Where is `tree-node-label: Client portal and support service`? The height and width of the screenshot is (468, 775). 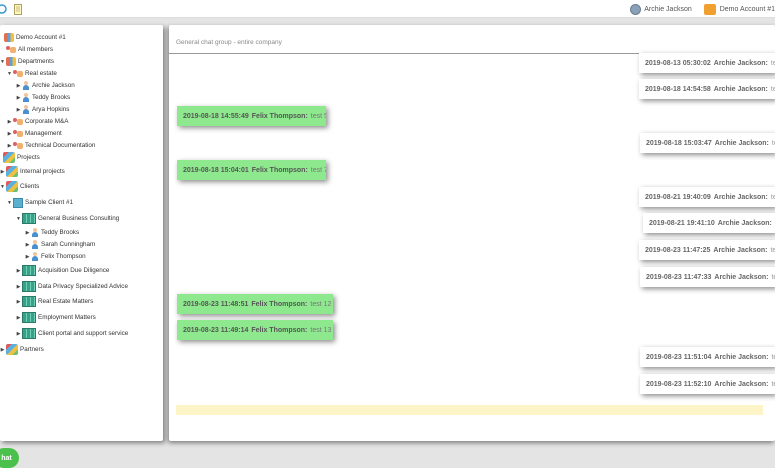
tree-node-label: Client portal and support service is located at coordinates (83, 333).